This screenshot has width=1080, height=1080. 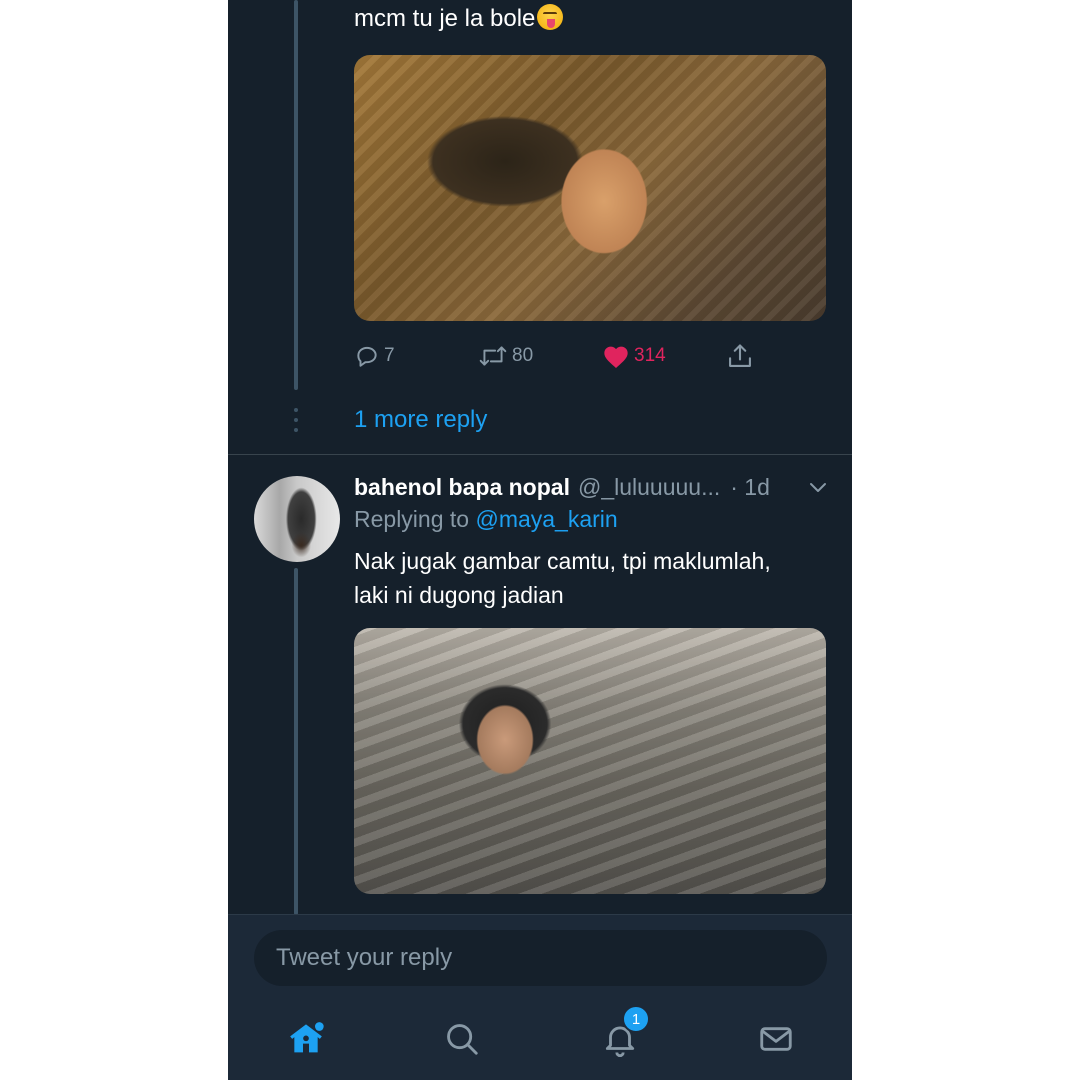 I want to click on tab-notifications: 1, so click(x=623, y=1034).